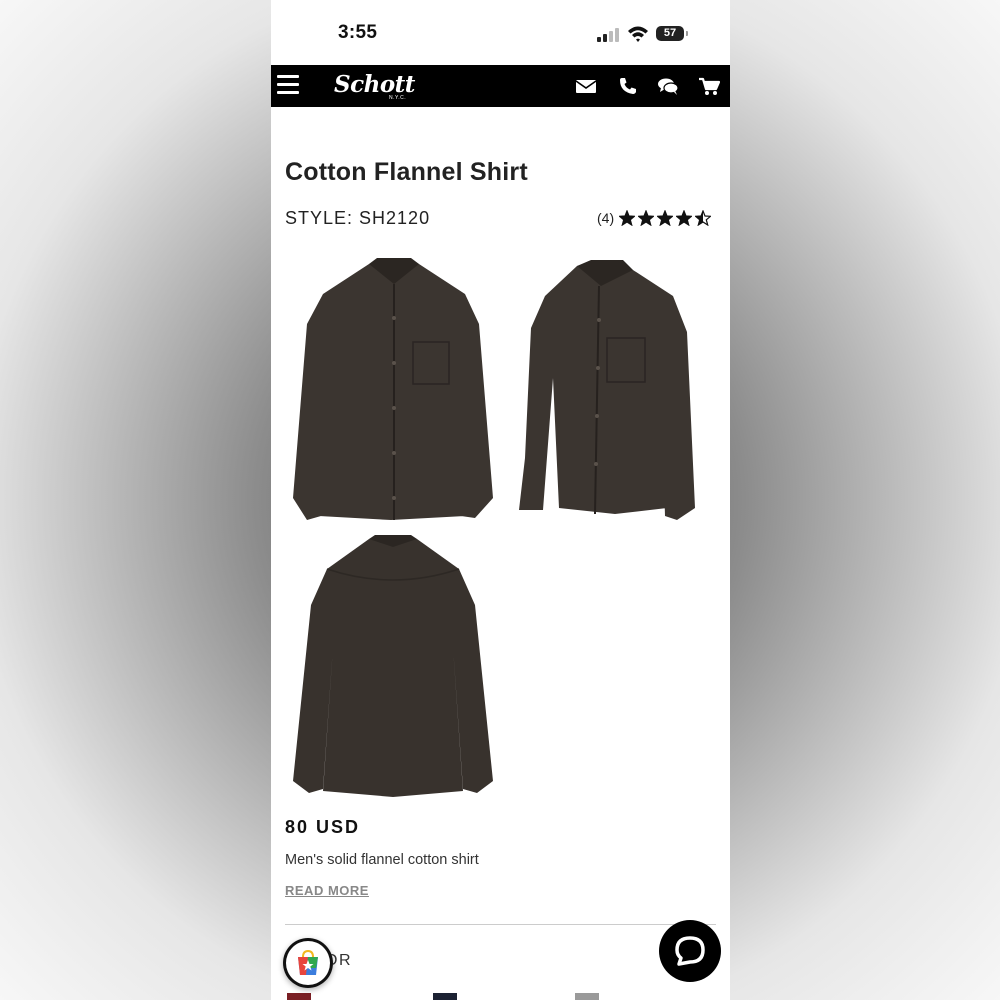  Describe the element at coordinates (382, 860) in the screenshot. I see `product-description: Men's solid flannel cotton shirt` at that location.